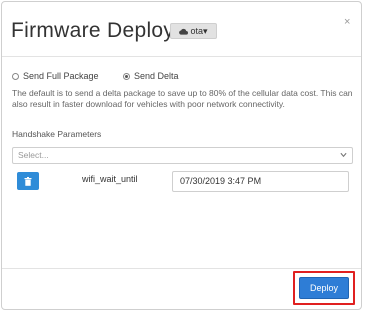  What do you see at coordinates (93, 30) in the screenshot?
I see `modal-title: Firmware Deploy` at bounding box center [93, 30].